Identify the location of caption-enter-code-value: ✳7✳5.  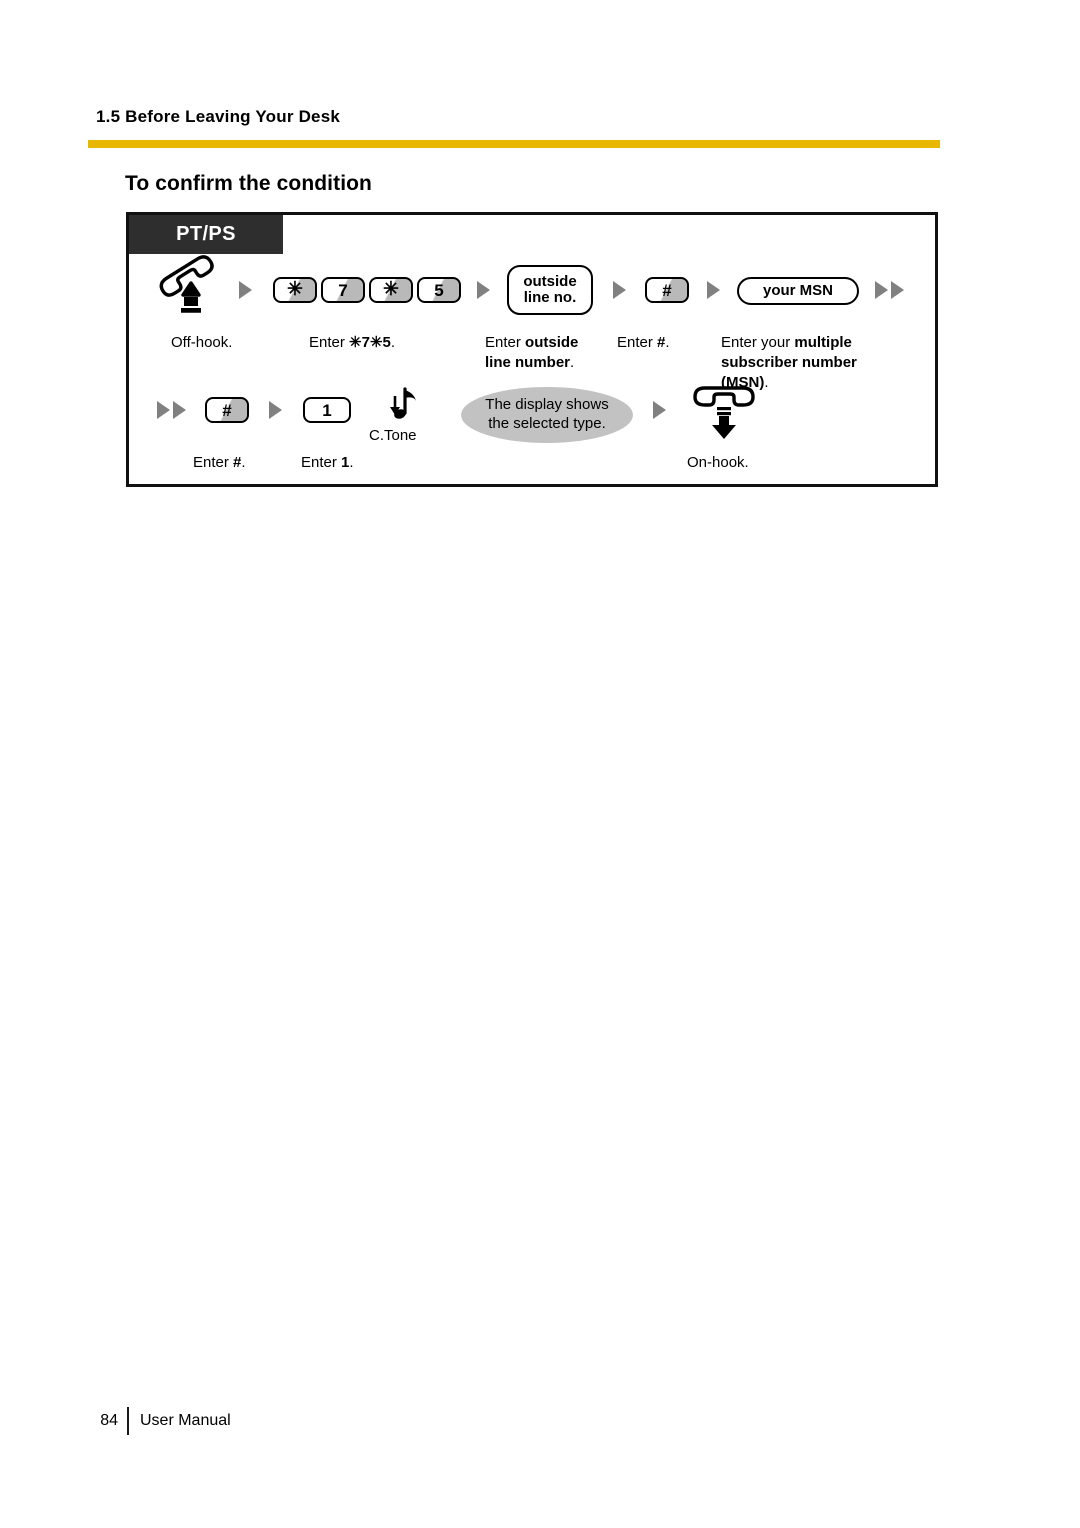
(370, 342).